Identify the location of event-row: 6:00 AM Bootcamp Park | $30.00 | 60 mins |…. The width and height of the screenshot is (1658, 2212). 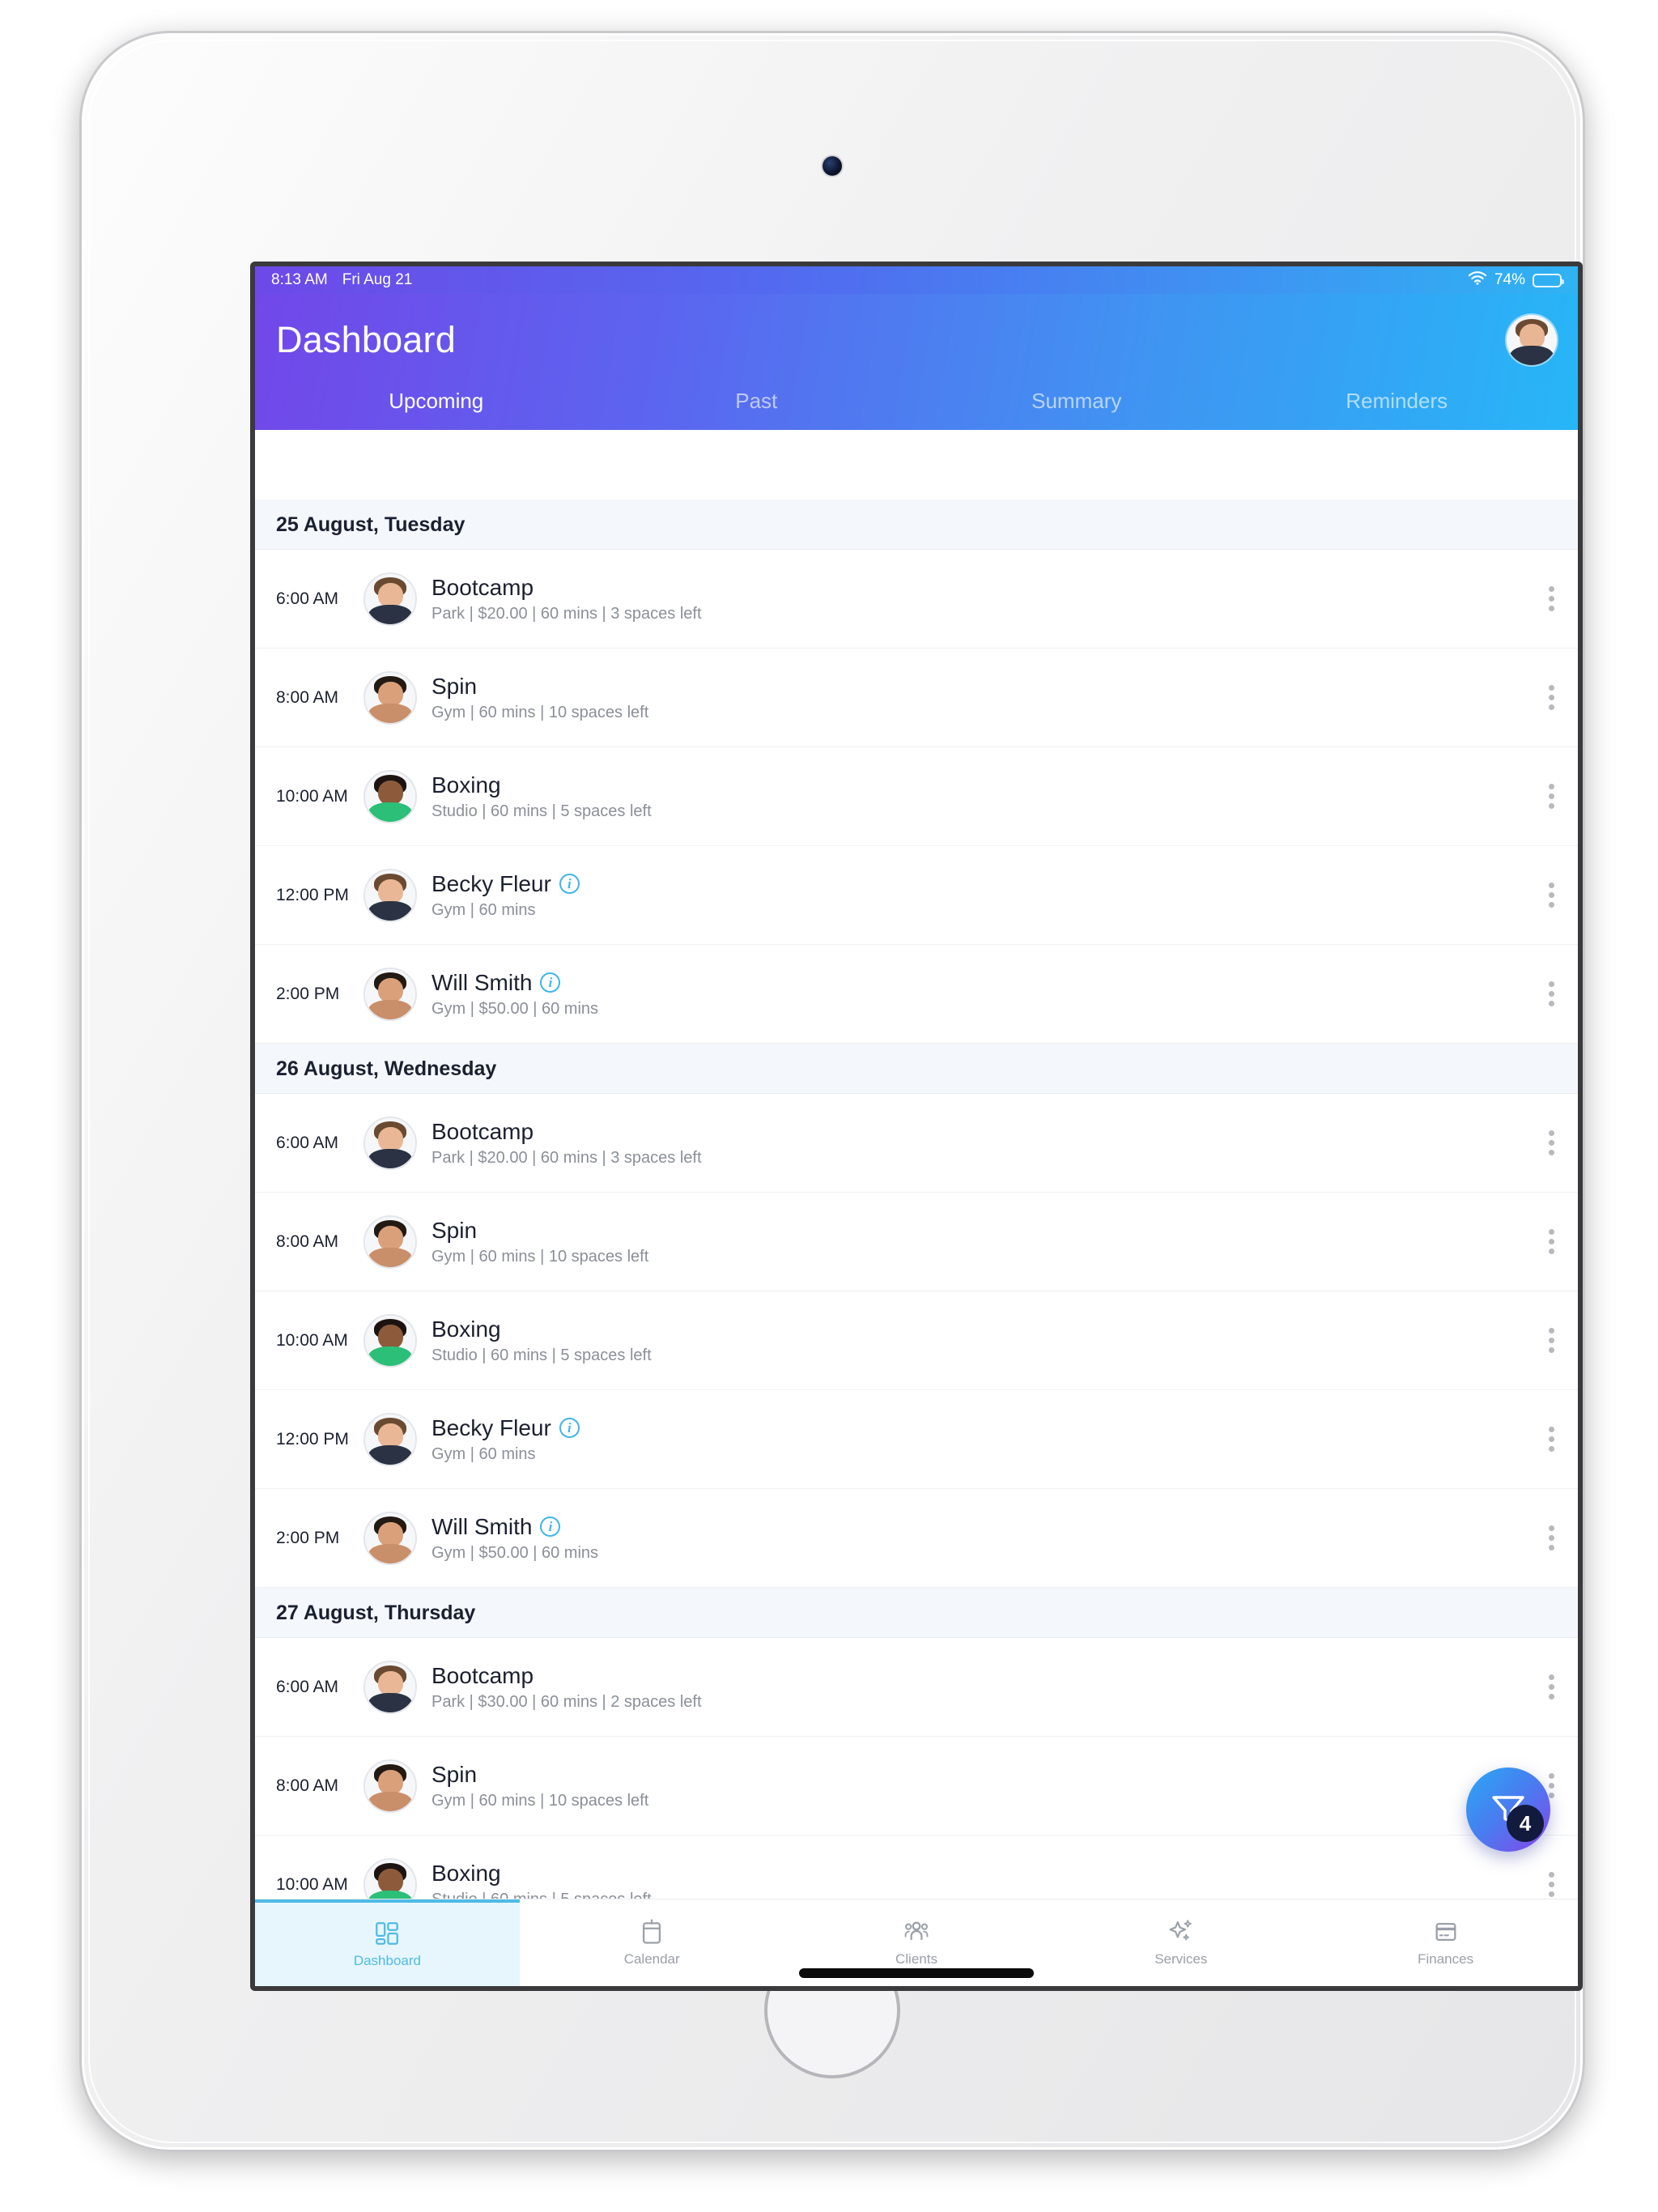
(916, 1688).